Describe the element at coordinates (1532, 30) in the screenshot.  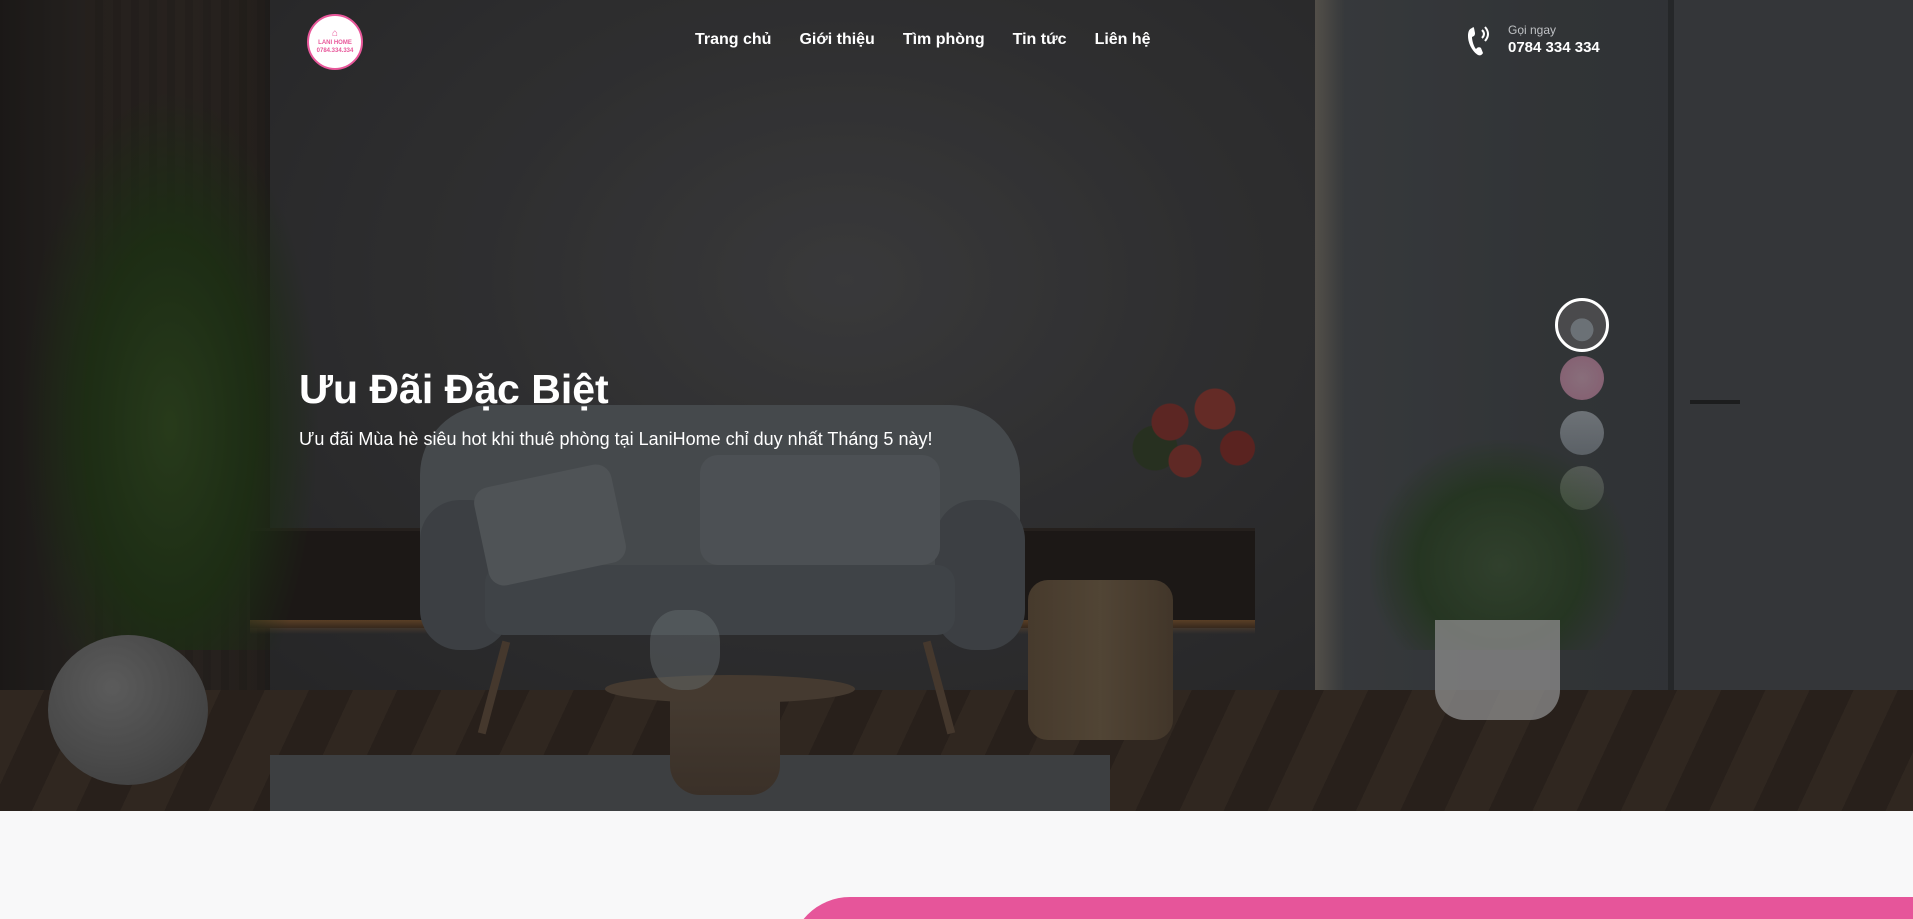
I see `call-label: Gọi ngay` at that location.